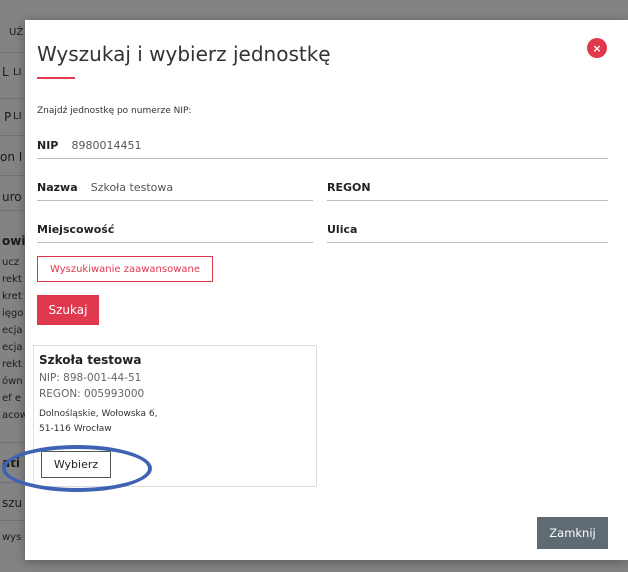 The width and height of the screenshot is (628, 572). Describe the element at coordinates (322, 146) in the screenshot. I see `nip-field: NIP 8980014451` at that location.